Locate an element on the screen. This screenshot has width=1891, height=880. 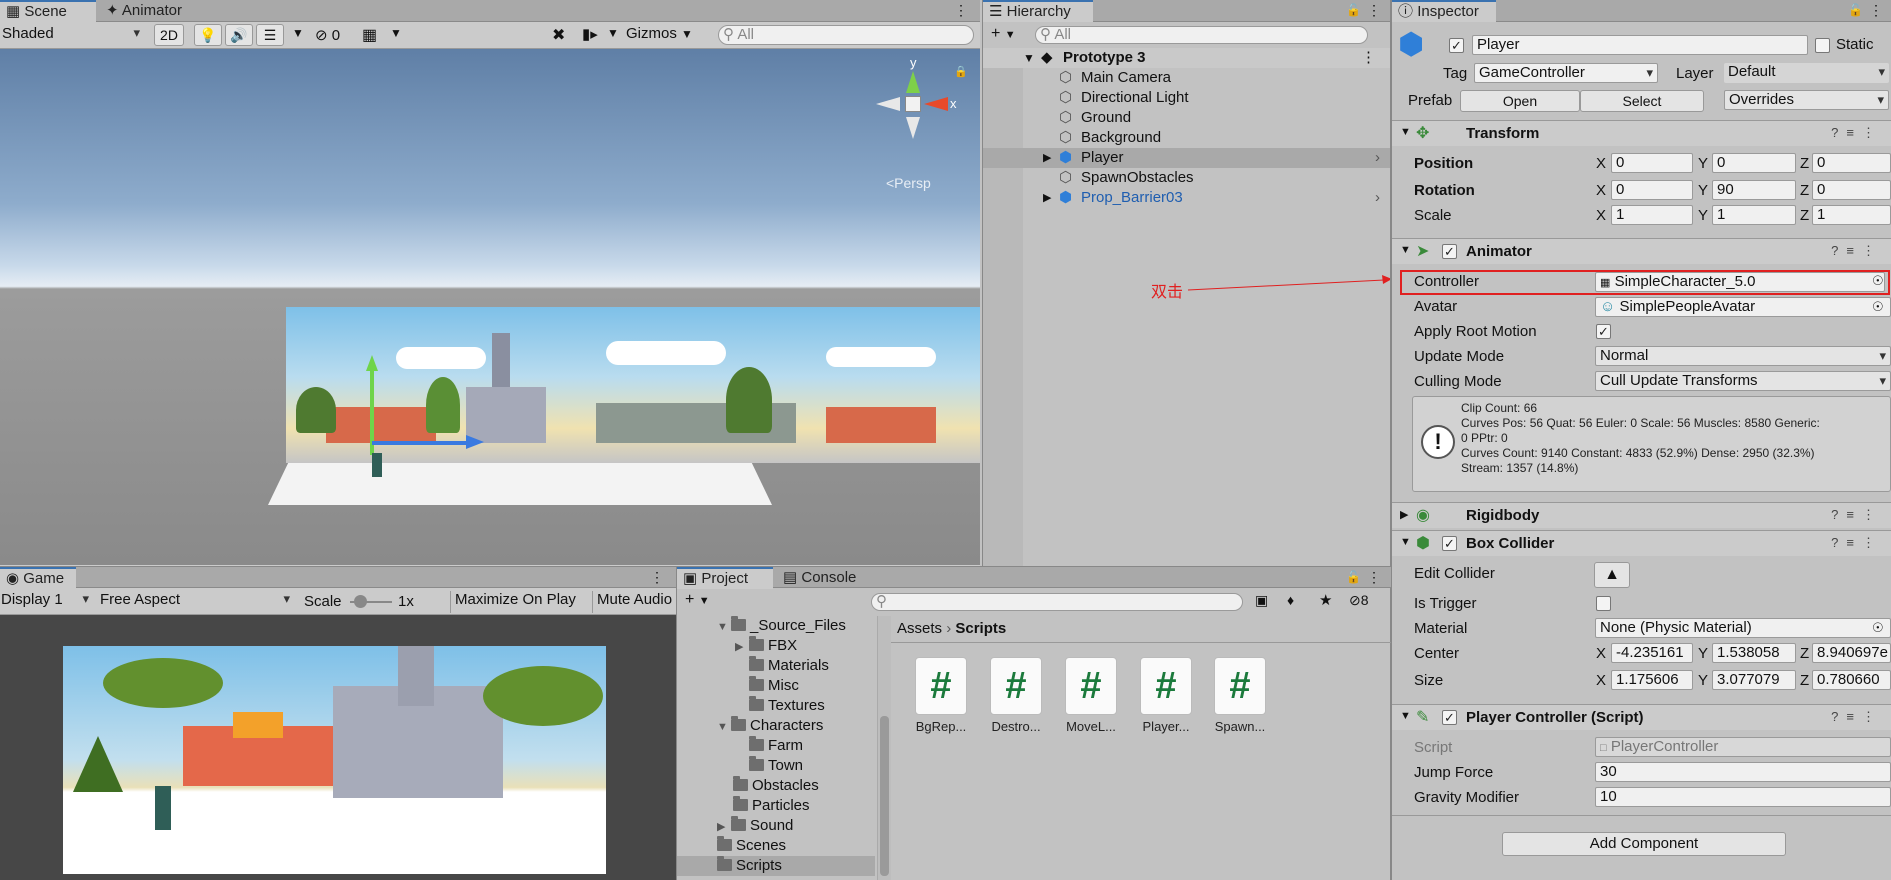
grid-toggle-icon: ▦ is located at coordinates (369, 35).